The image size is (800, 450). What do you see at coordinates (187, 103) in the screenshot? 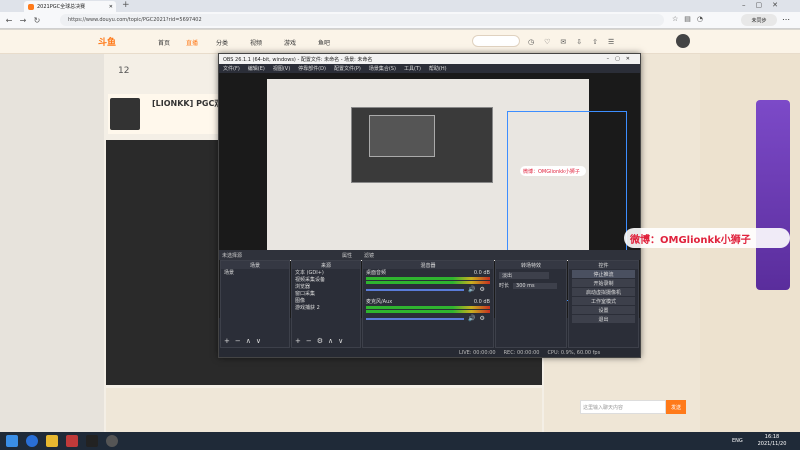
I see `streamer-name: [LIONKK] PGC观` at bounding box center [187, 103].